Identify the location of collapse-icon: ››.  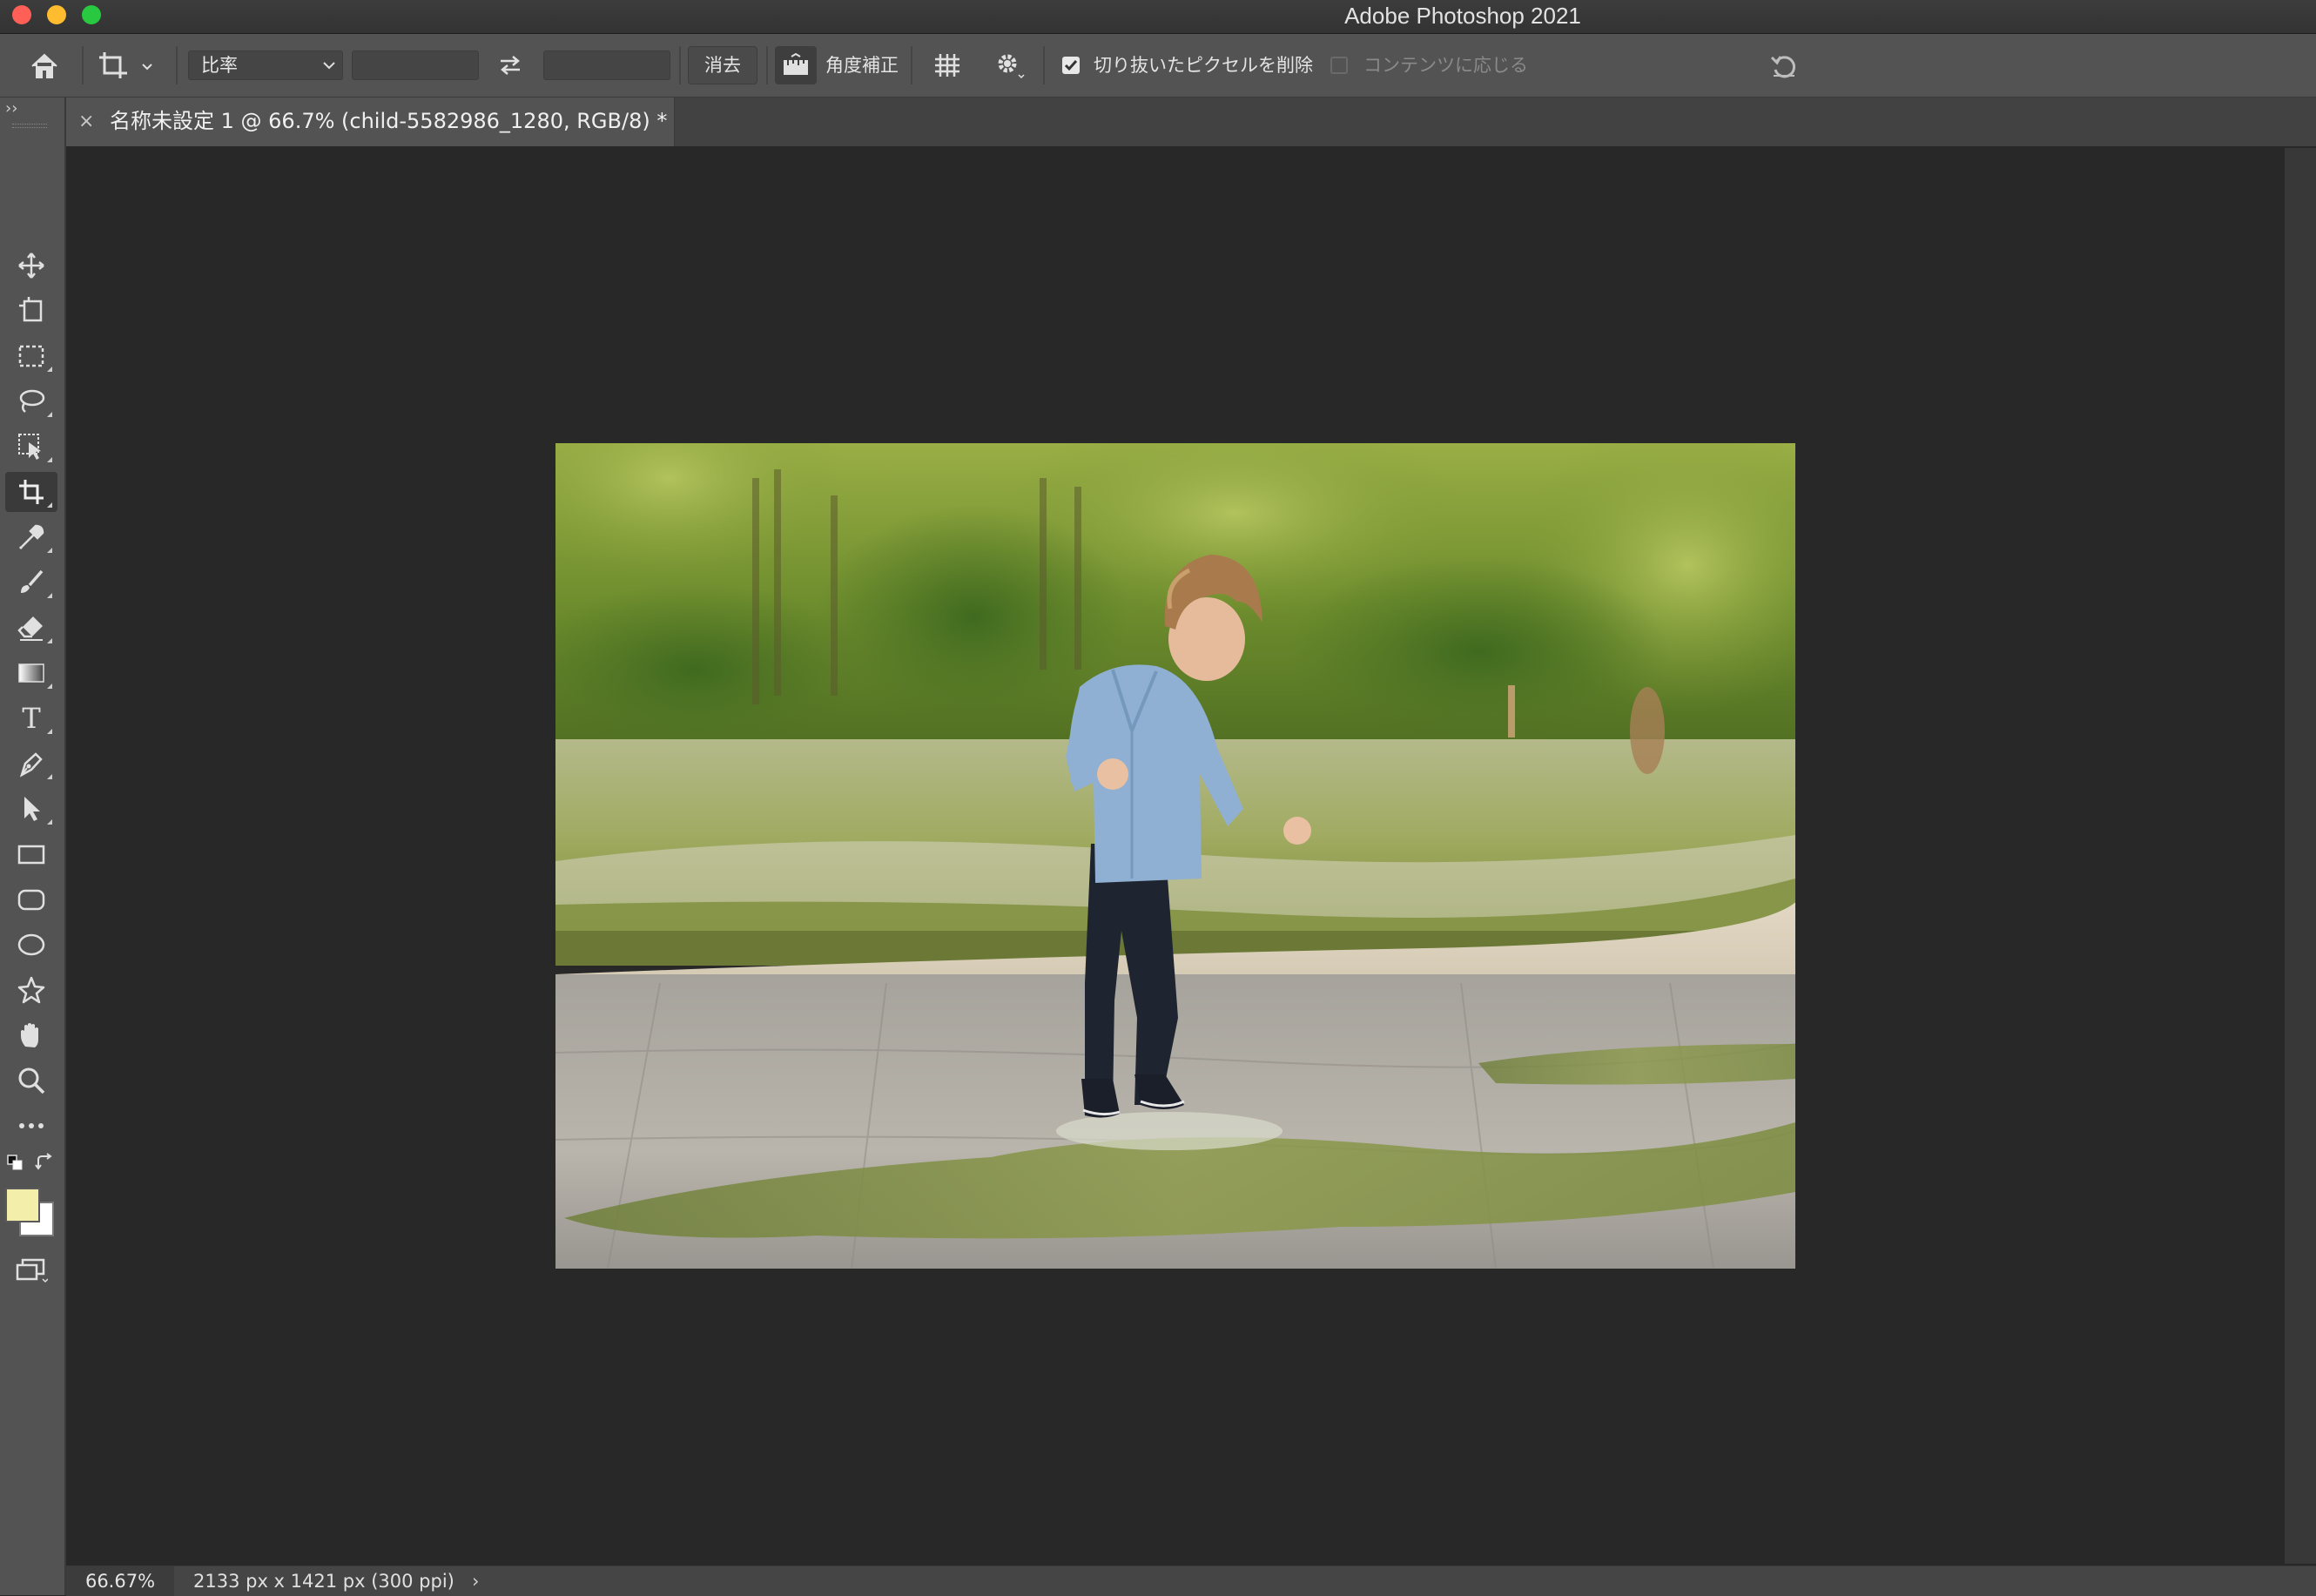
(11, 108).